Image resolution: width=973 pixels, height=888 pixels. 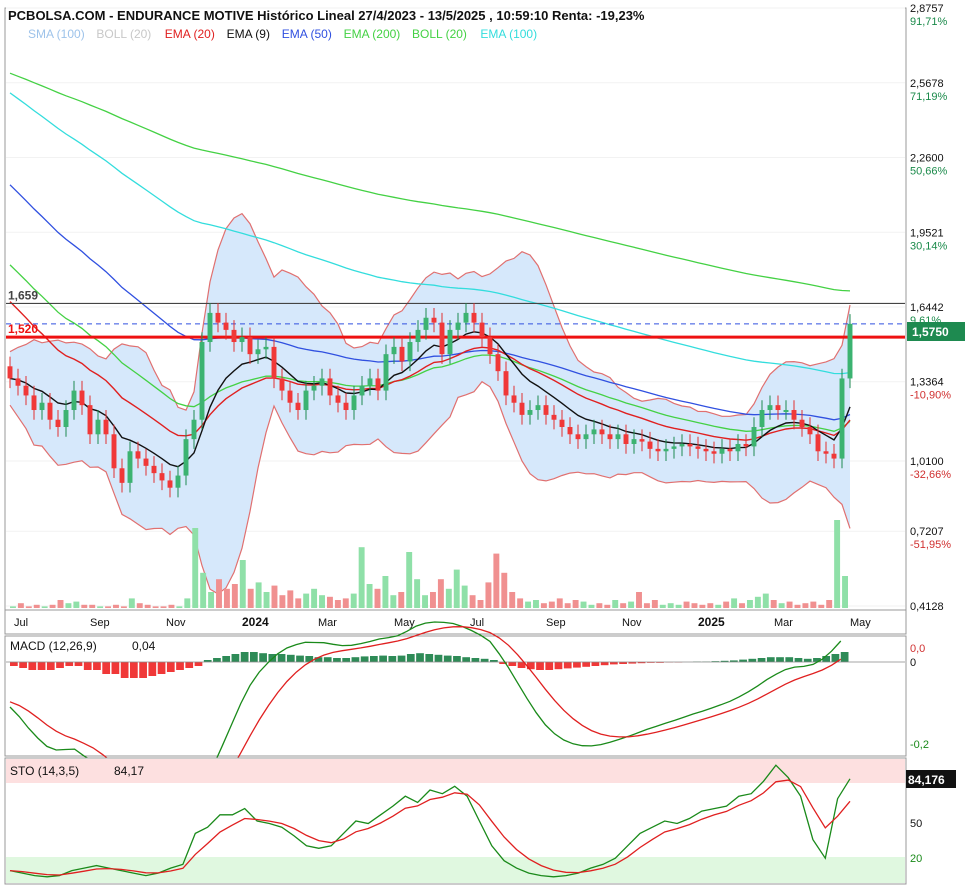 I want to click on level-label: 1,659, so click(x=23, y=295).